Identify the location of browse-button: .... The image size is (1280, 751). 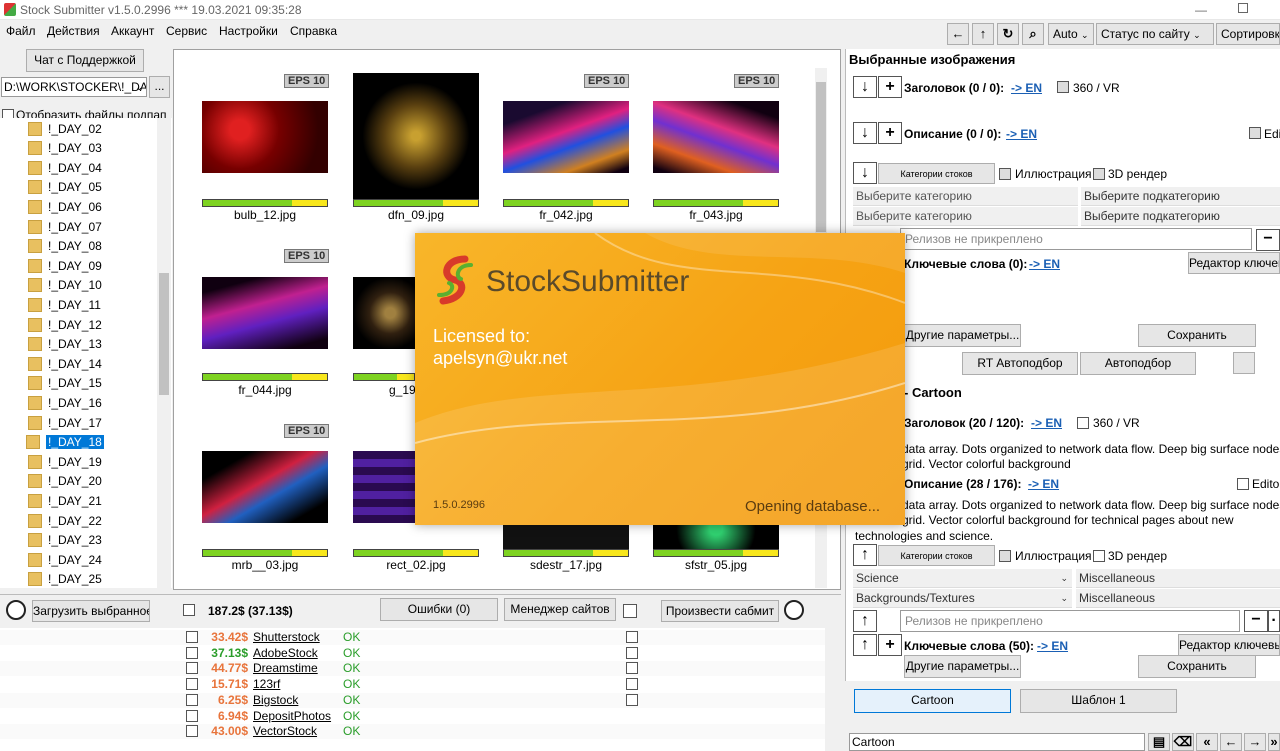
(159, 87).